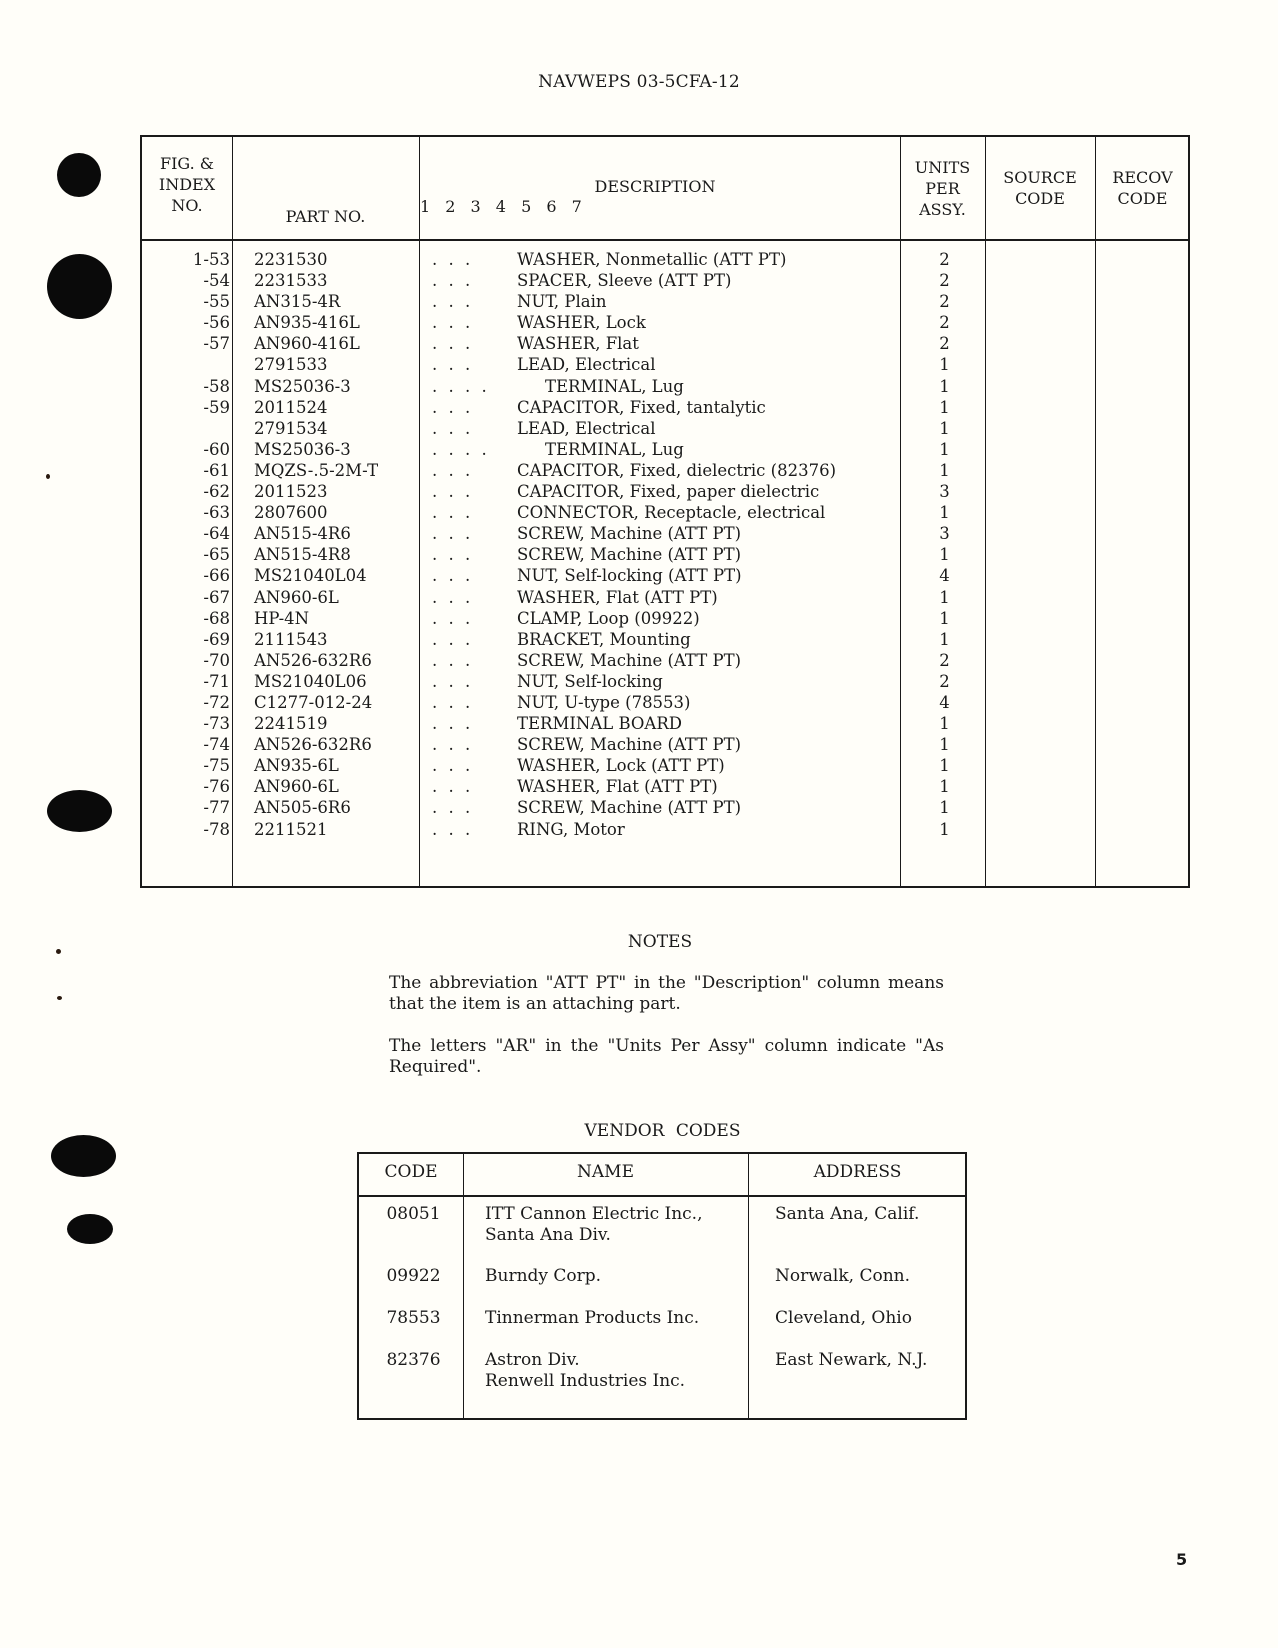  What do you see at coordinates (216, 829) in the screenshot?
I see `index-no: -78` at bounding box center [216, 829].